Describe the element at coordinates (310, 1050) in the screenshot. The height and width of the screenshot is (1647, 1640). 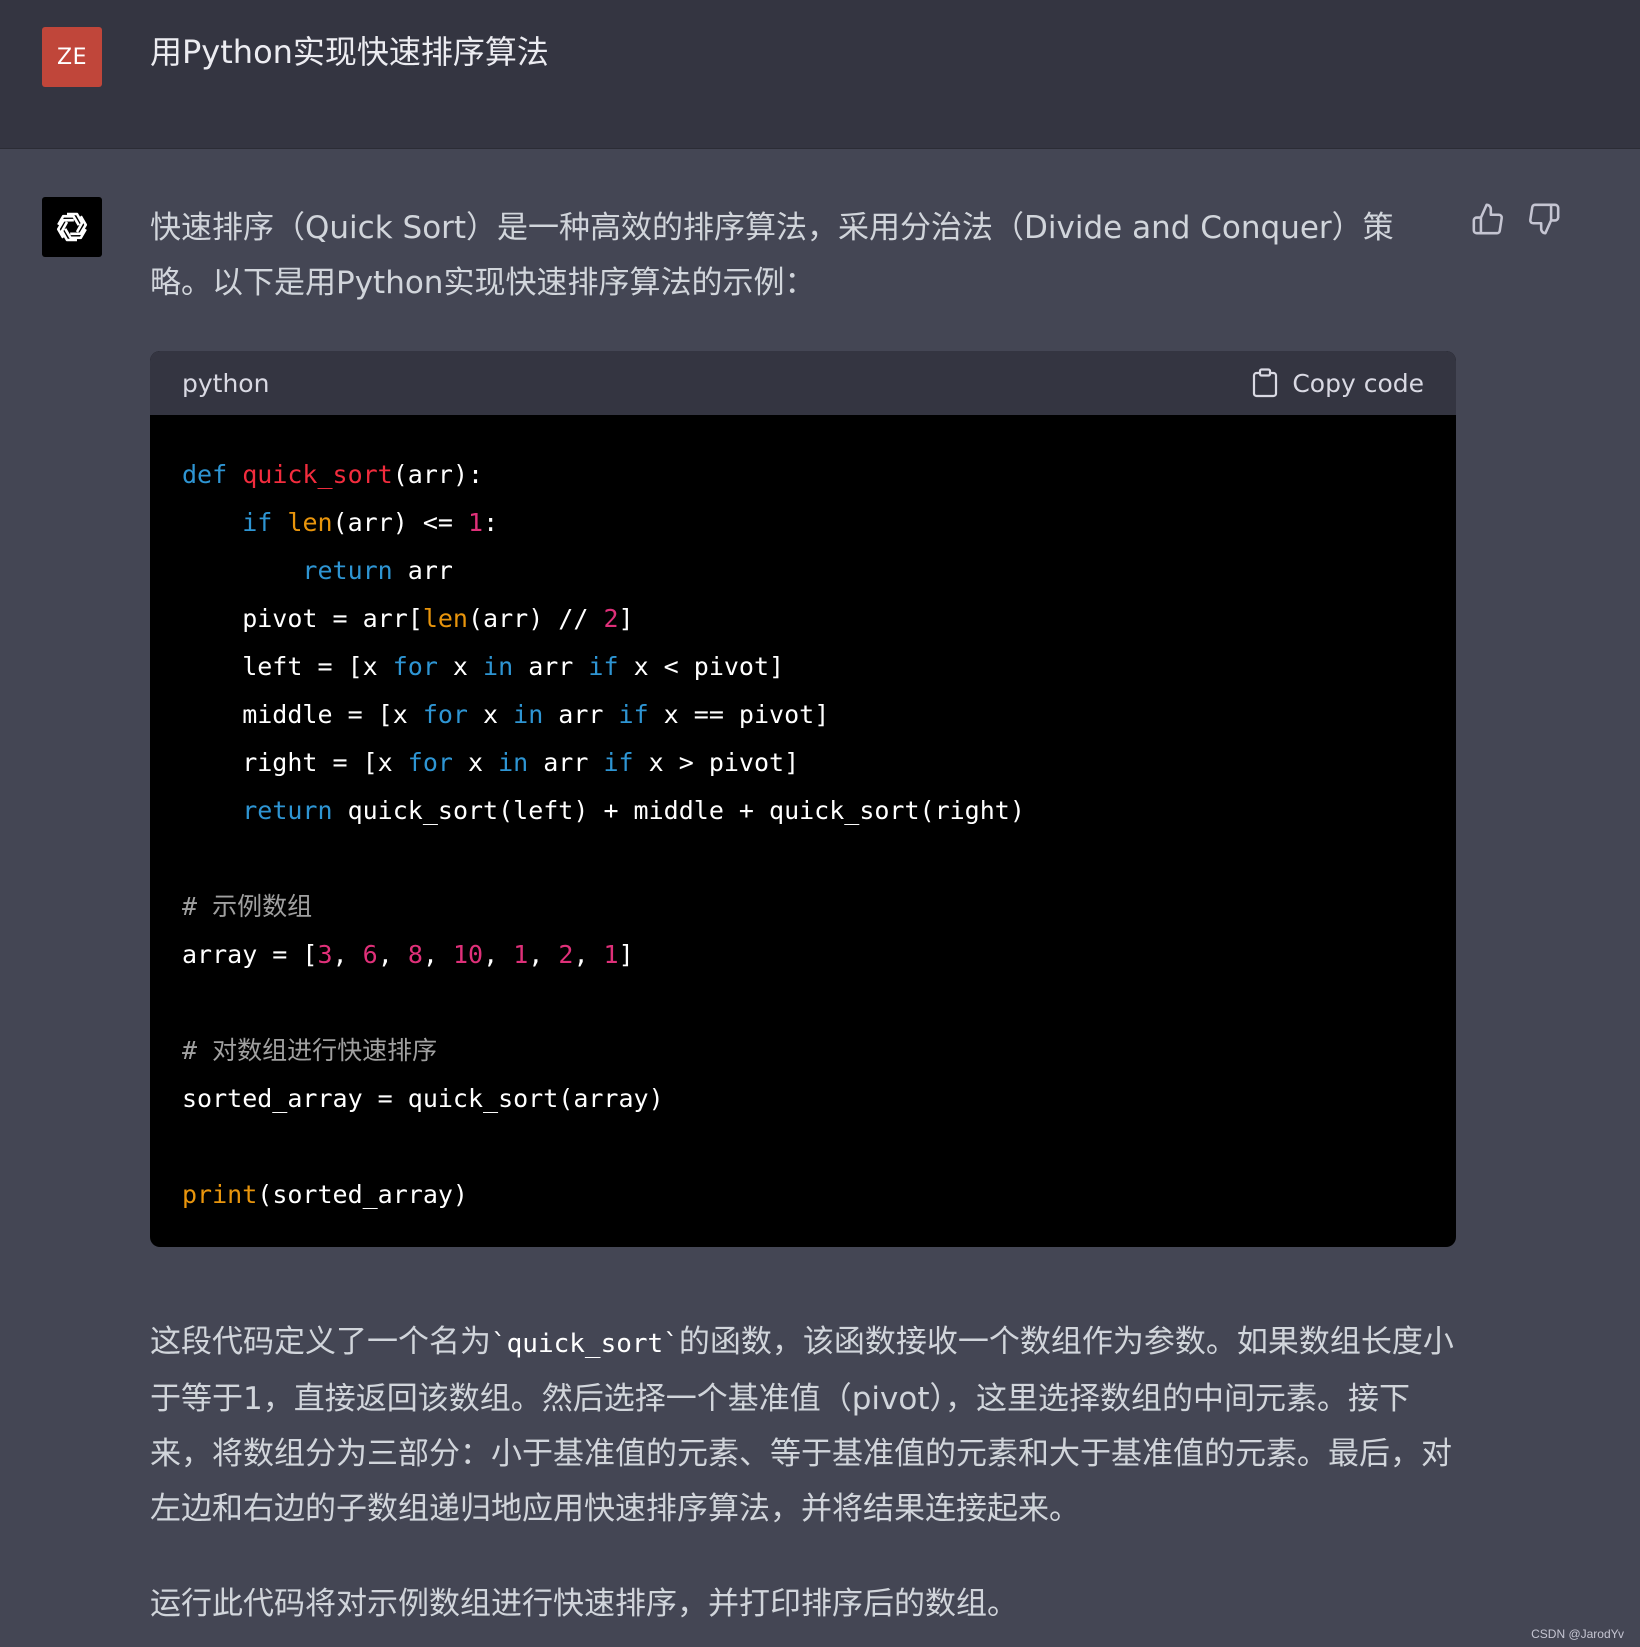
I see `code-token: # 对数组进行快速排序` at that location.